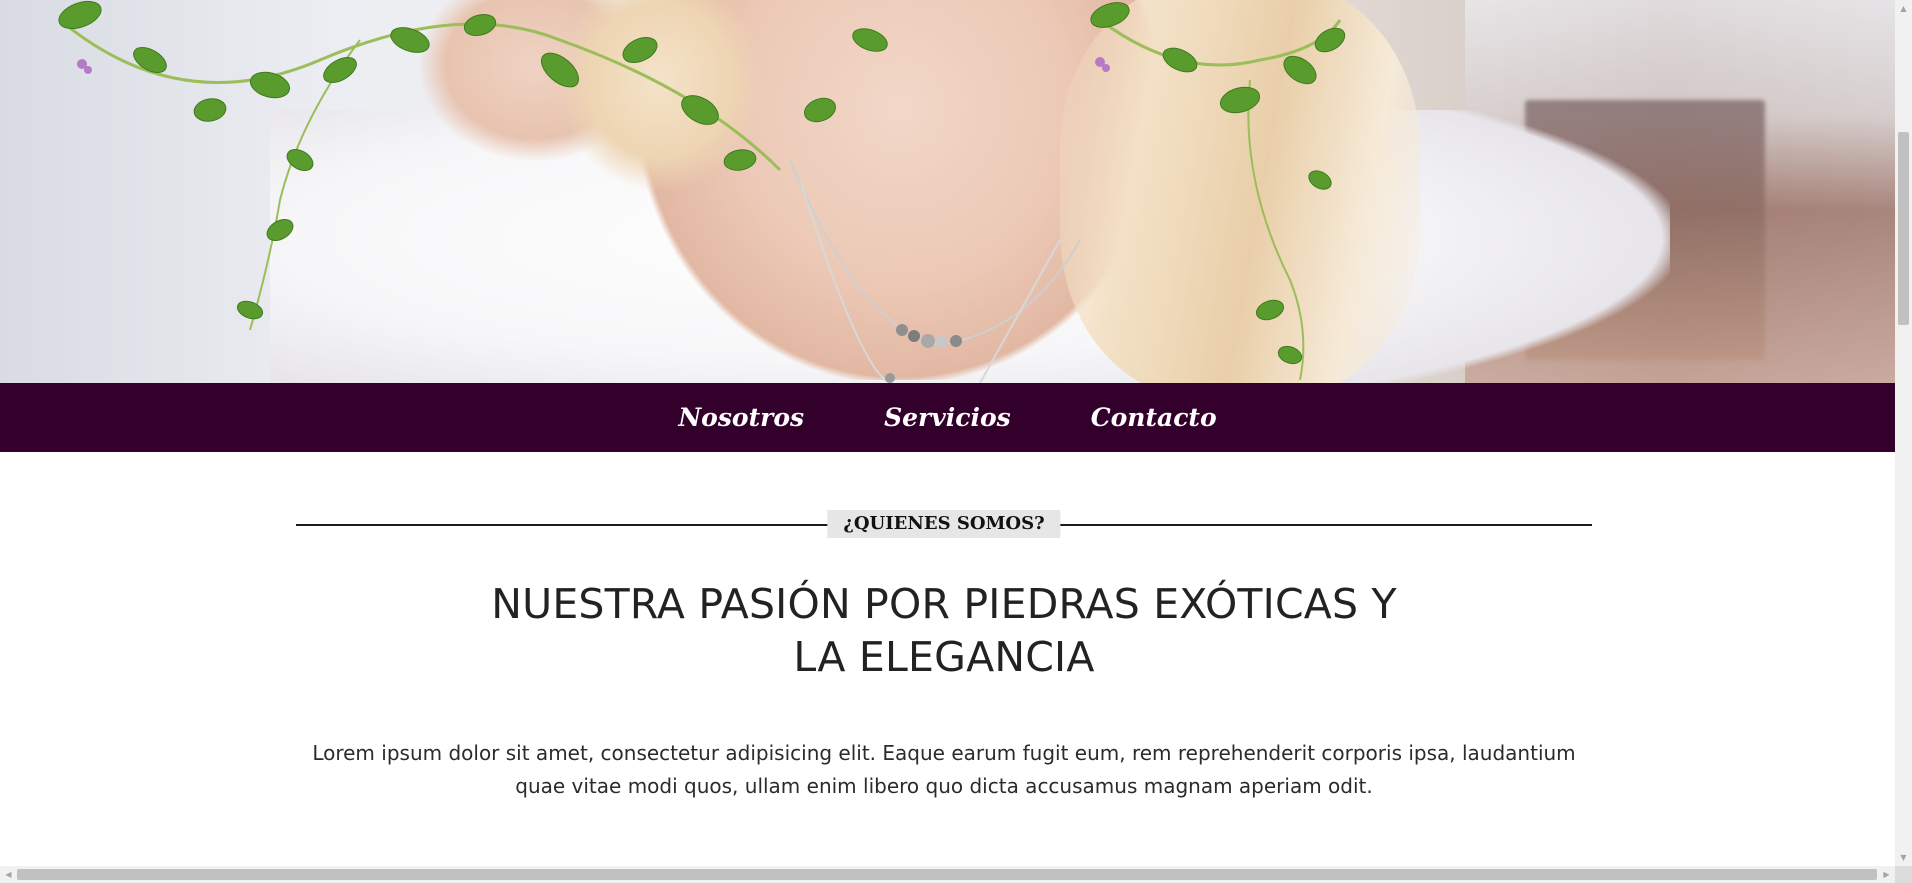 The image size is (1912, 883). I want to click on horizontal-scrollbar-thumb, so click(947, 874).